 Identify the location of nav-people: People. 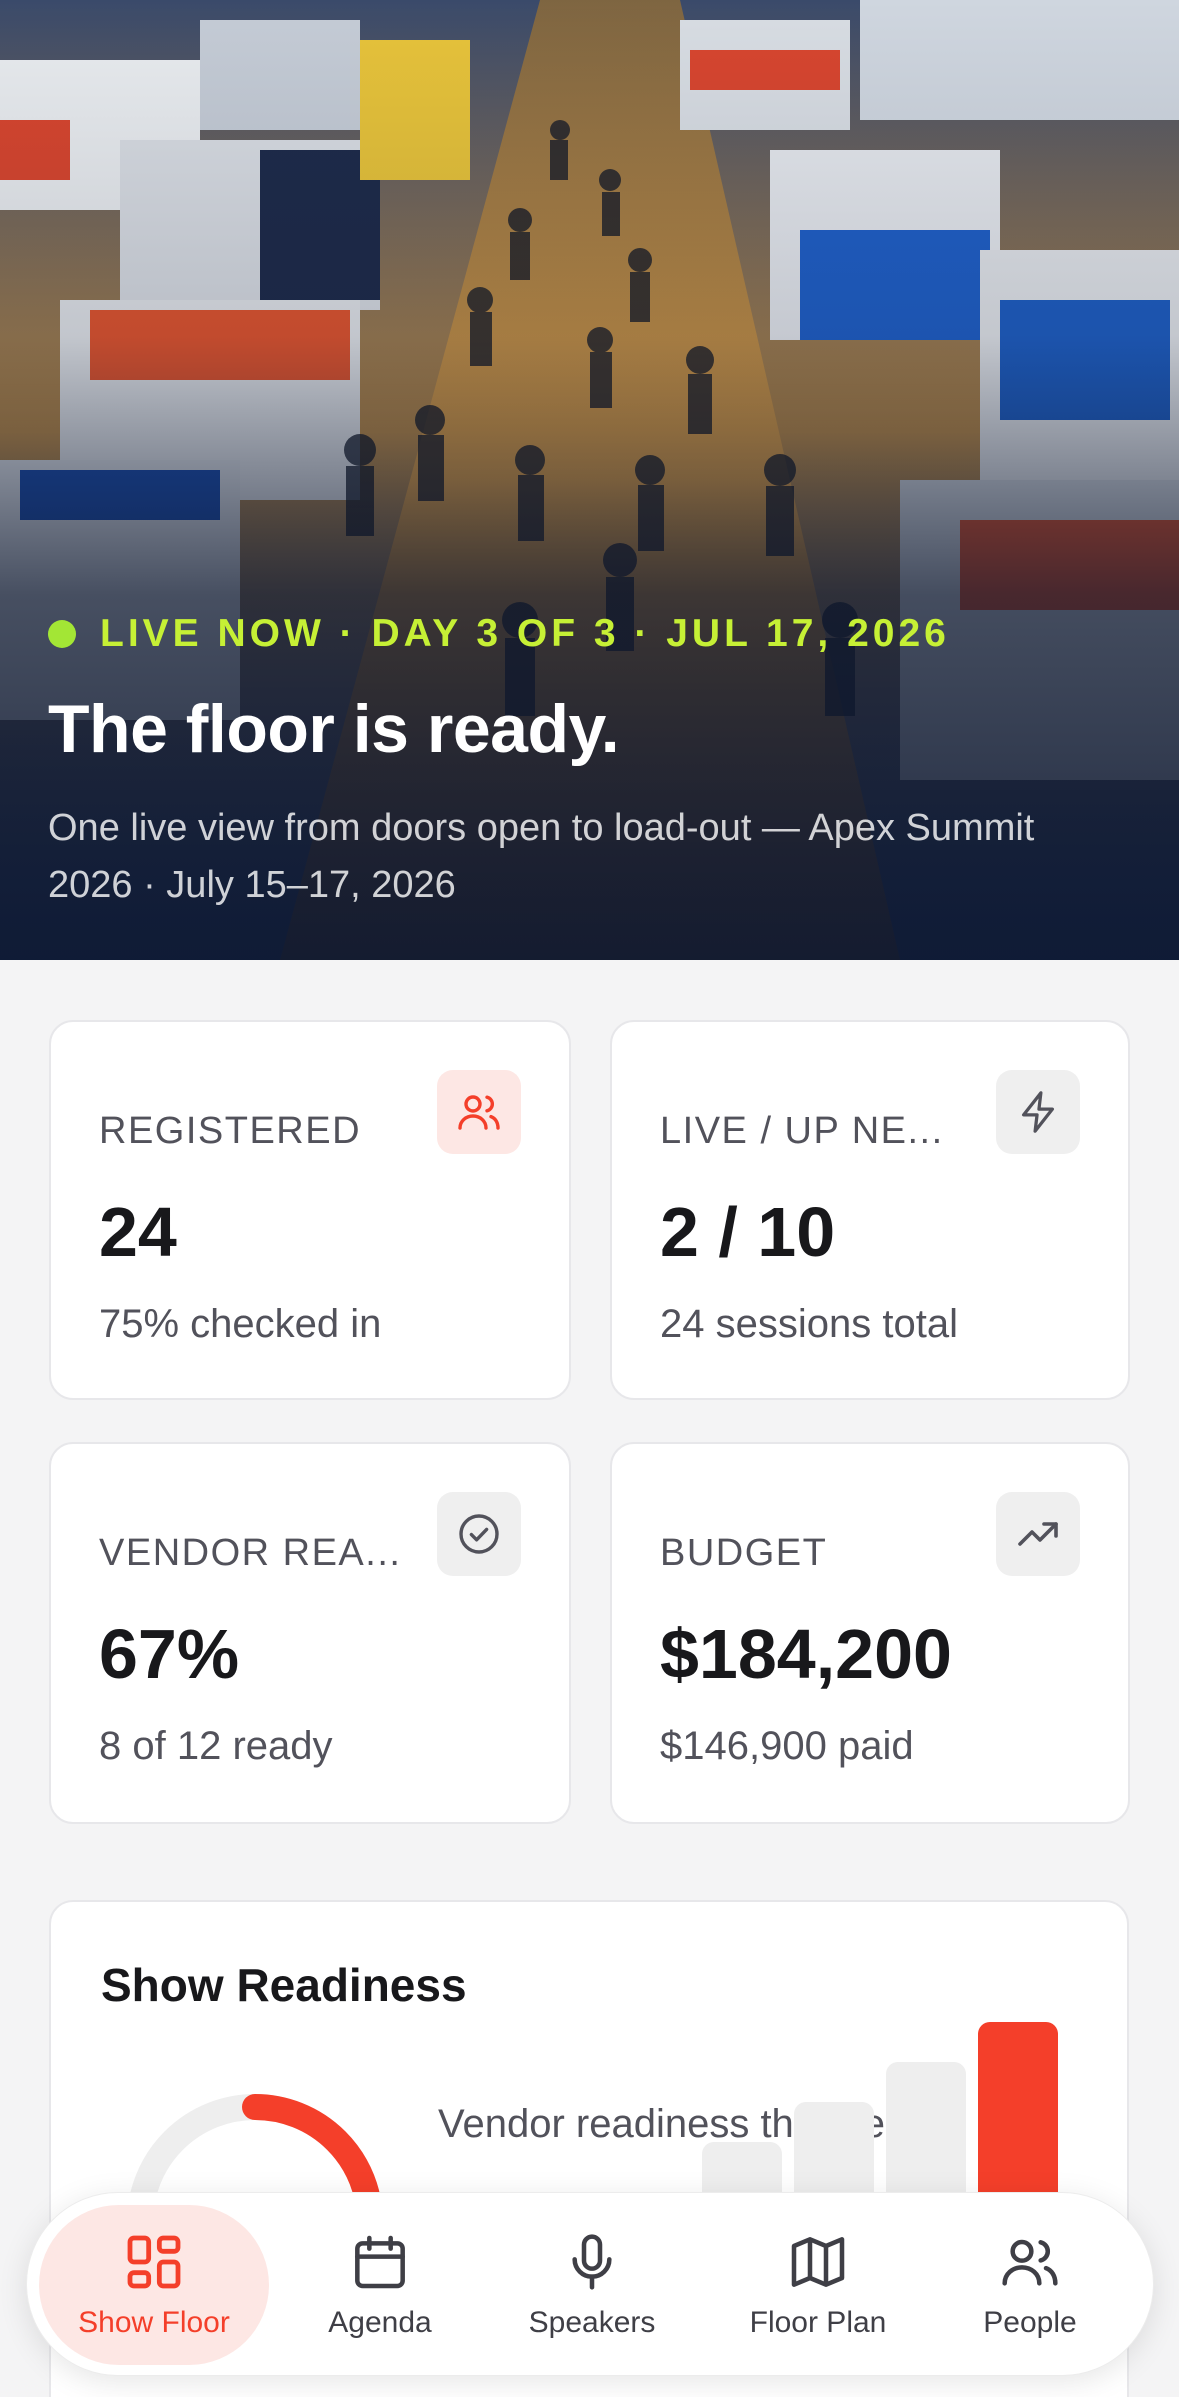
(1030, 2285).